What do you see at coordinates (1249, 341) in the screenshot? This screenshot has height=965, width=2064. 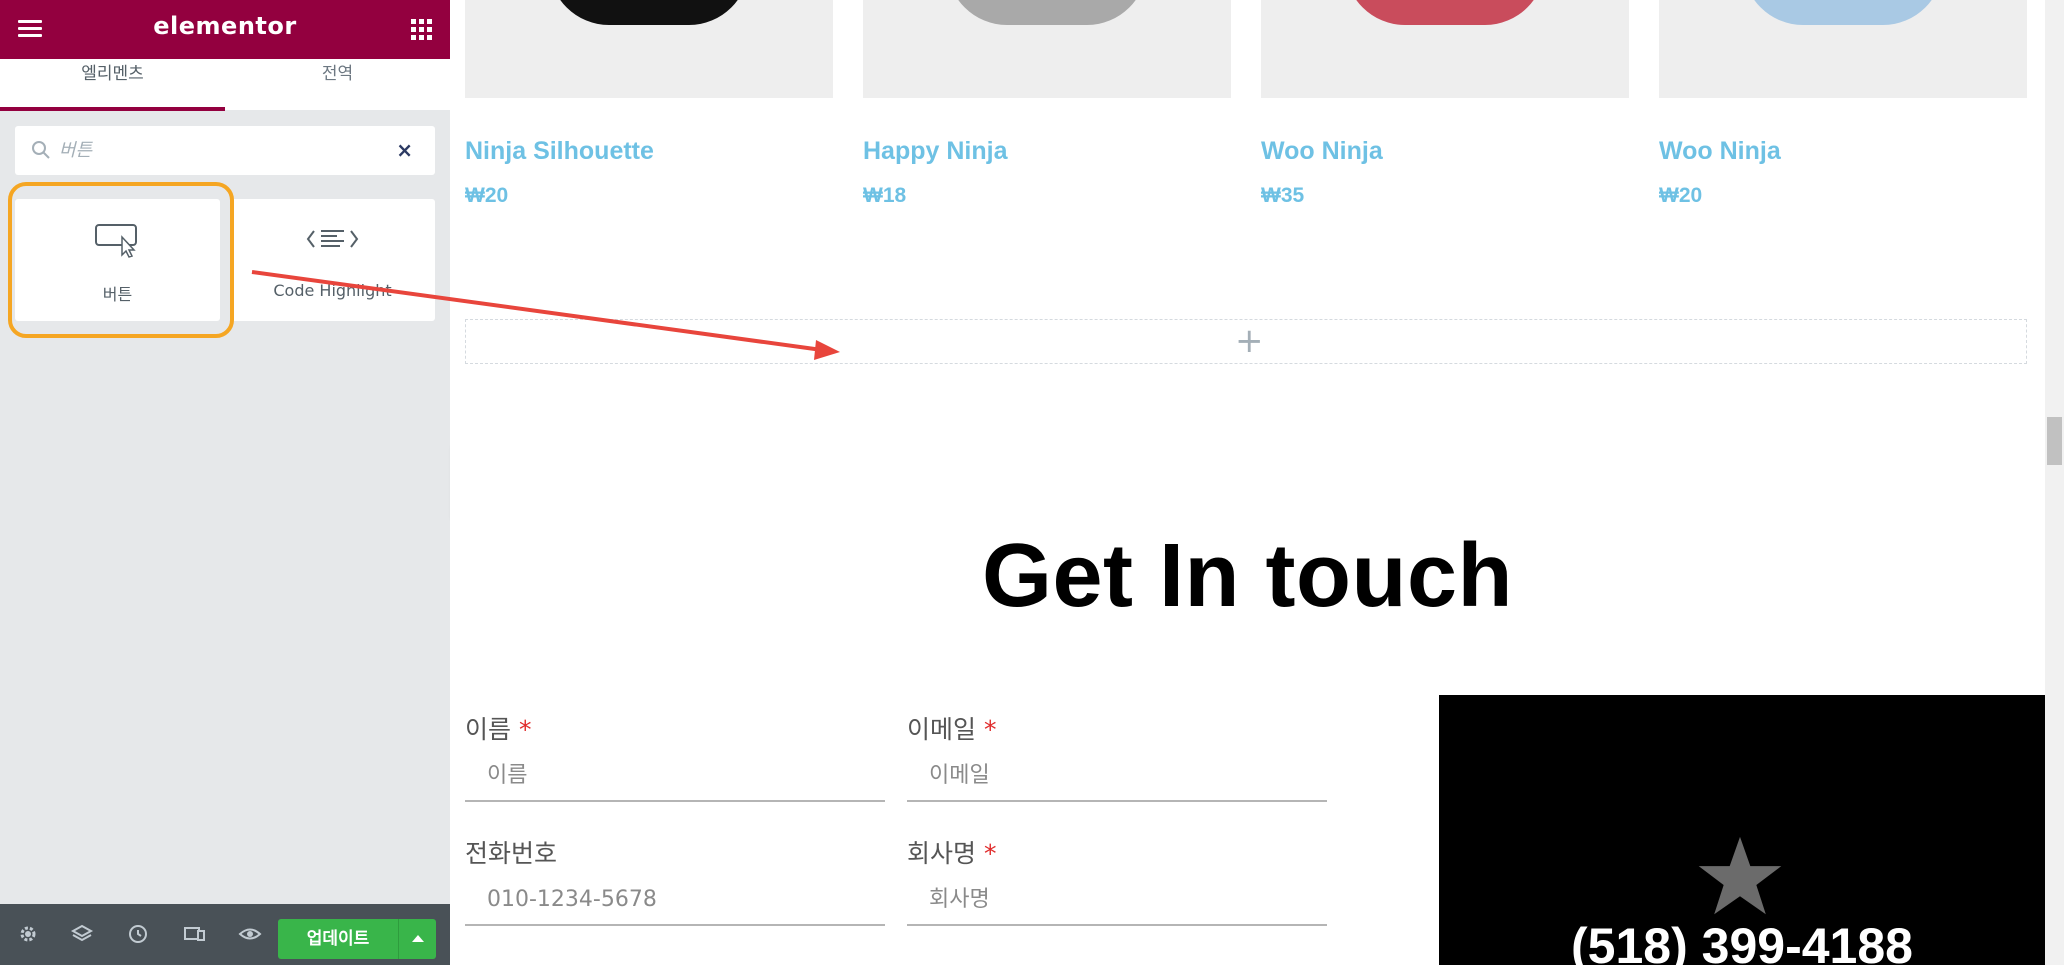 I see `plus-icon: +` at bounding box center [1249, 341].